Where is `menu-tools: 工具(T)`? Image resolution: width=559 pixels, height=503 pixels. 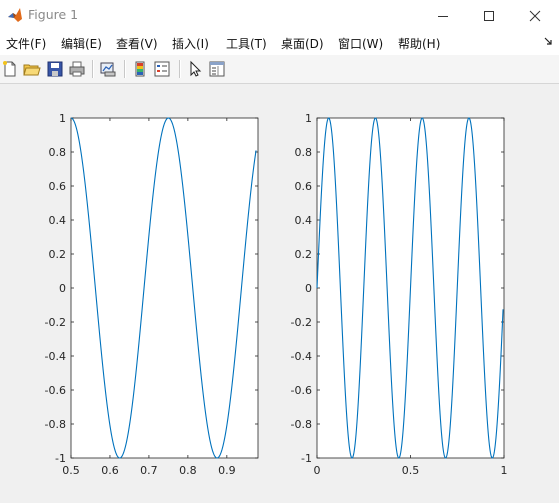
menu-tools: 工具(T) is located at coordinates (246, 43).